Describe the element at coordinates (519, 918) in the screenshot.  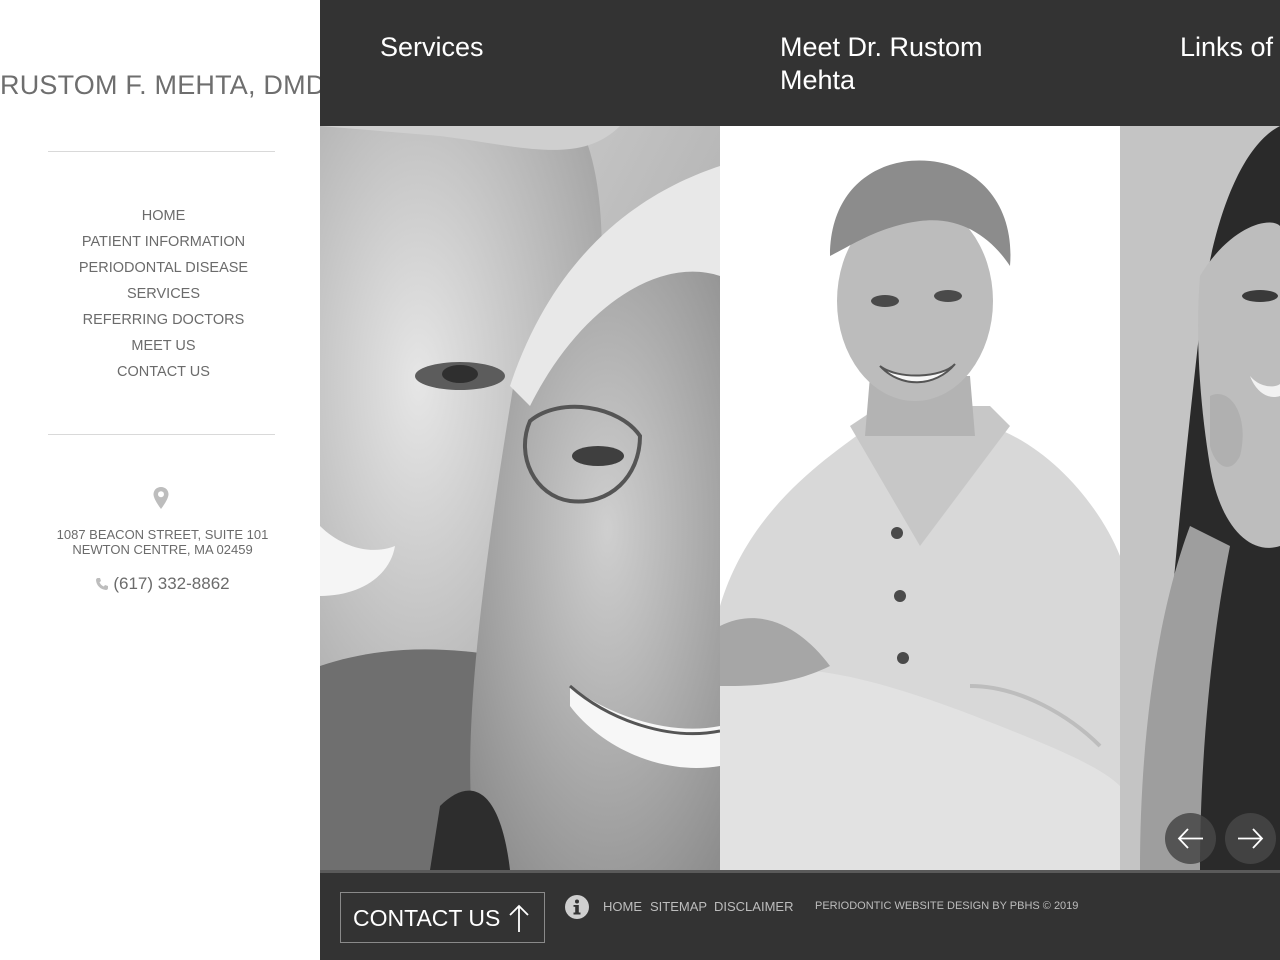
I see `arrow-up-icon` at that location.